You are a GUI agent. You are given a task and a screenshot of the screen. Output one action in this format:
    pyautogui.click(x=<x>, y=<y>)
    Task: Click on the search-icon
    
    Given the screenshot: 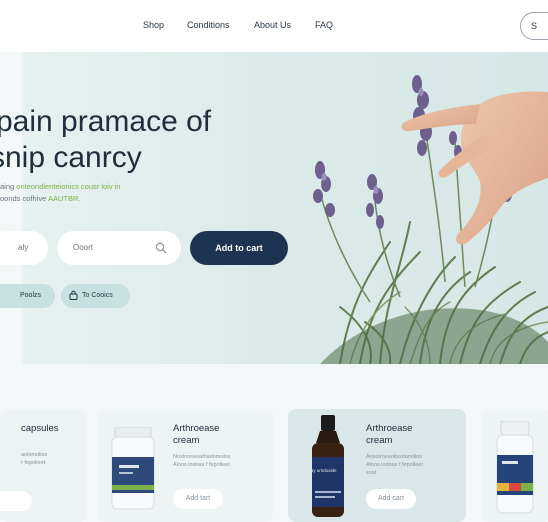 What is the action you would take?
    pyautogui.click(x=161, y=248)
    